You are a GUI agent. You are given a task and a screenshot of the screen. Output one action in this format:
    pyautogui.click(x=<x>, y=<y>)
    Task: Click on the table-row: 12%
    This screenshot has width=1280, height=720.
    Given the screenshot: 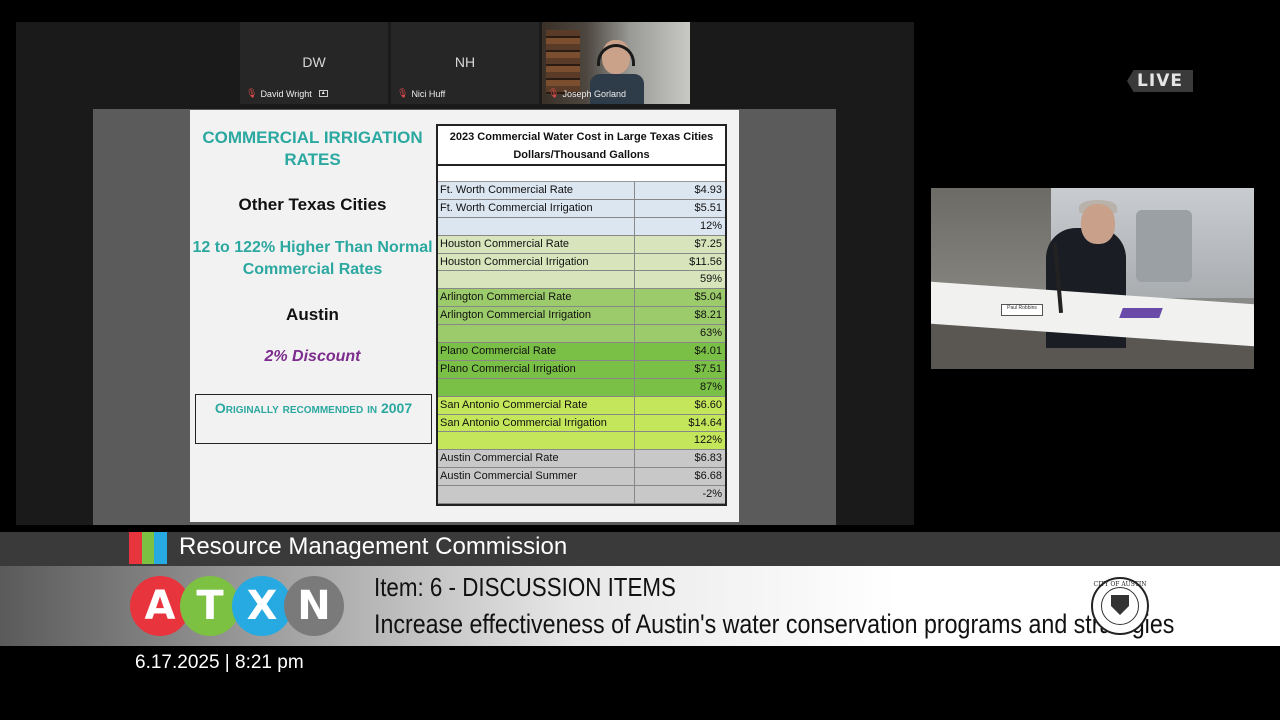 What is the action you would take?
    pyautogui.click(x=581, y=226)
    